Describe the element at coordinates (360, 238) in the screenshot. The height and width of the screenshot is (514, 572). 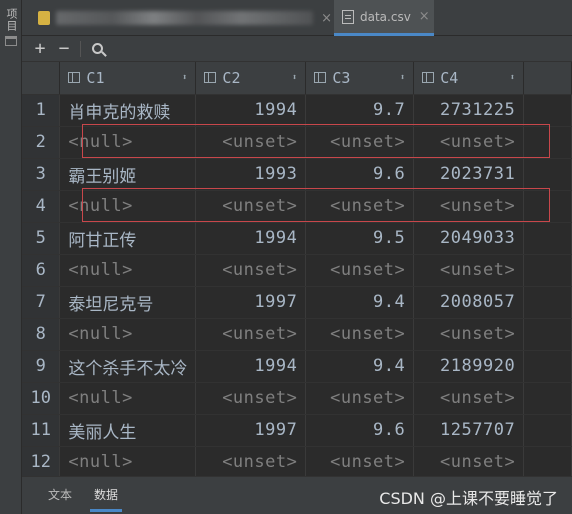
I see `cell-c3: 9.5` at that location.